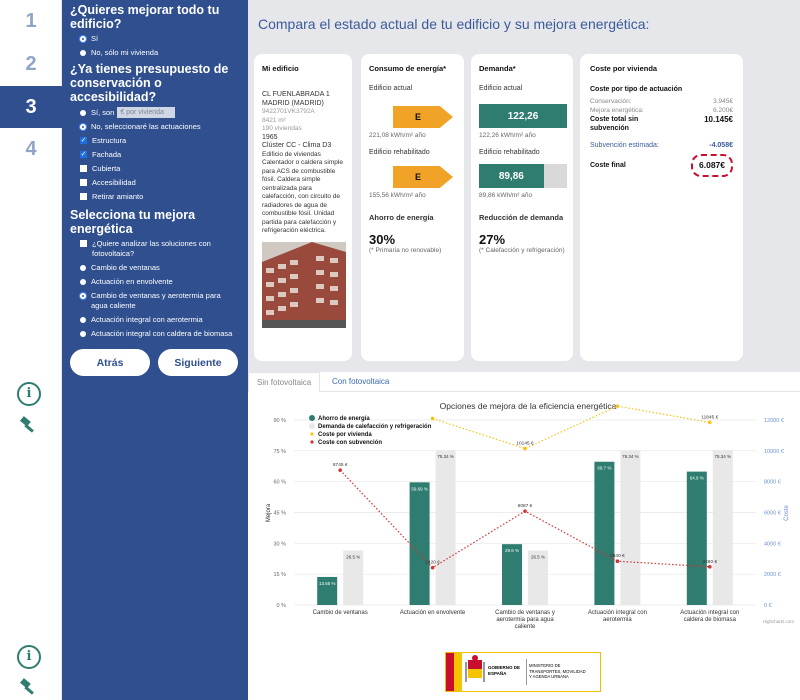  Describe the element at coordinates (458, 672) in the screenshot. I see `flag-stripe` at that location.